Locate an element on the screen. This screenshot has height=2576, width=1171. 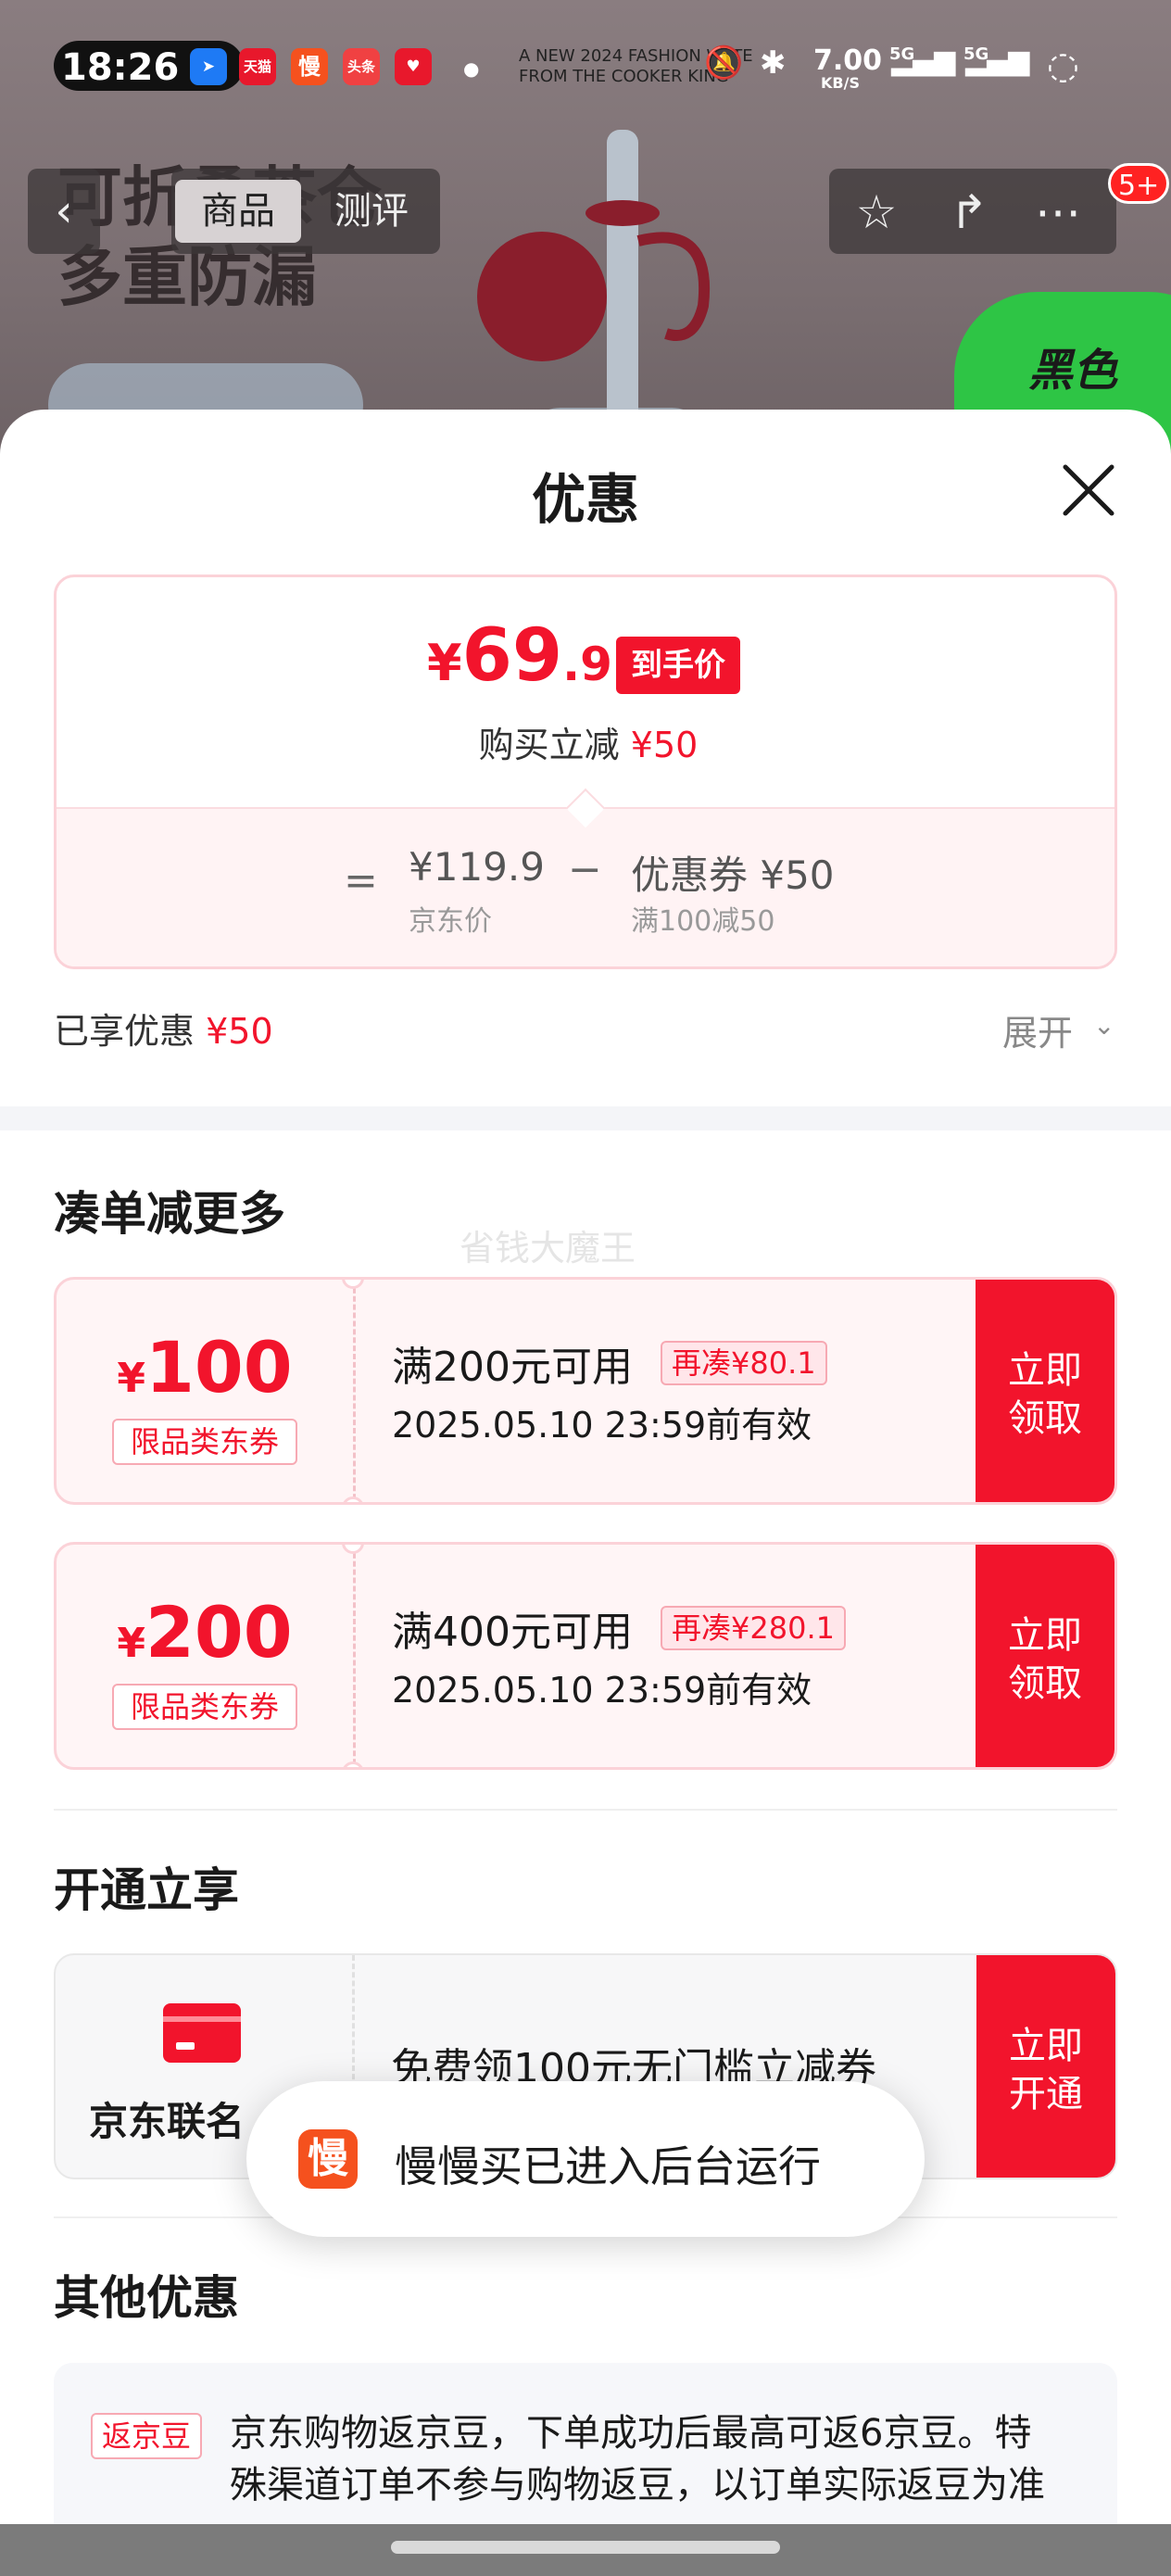
back-button: ‹ is located at coordinates (64, 211).